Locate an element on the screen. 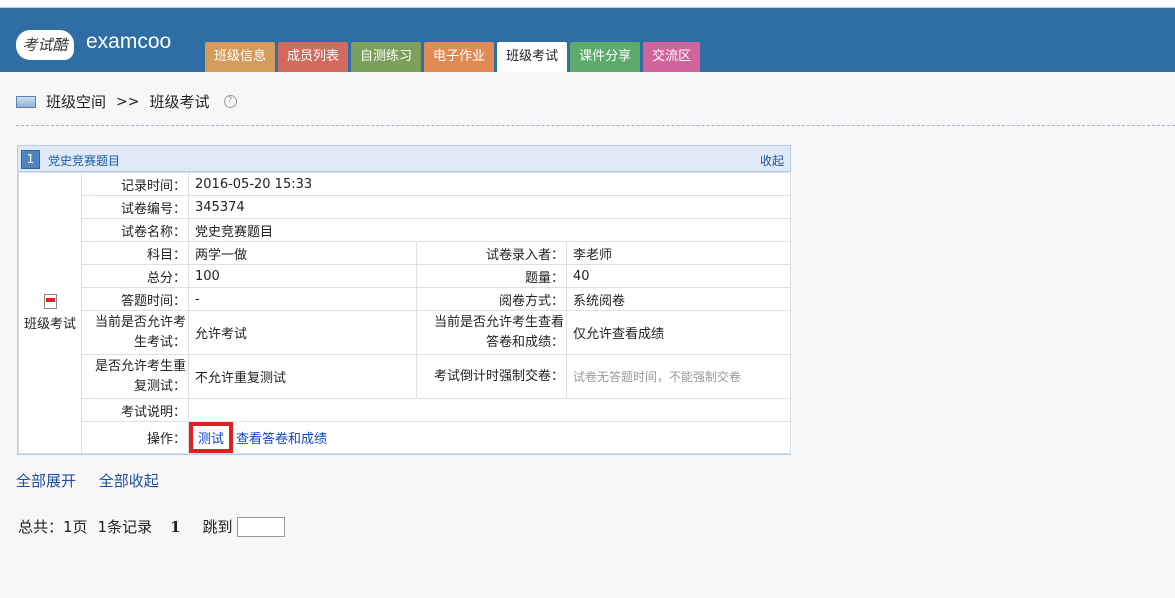 The image size is (1175, 598). paper-name-value: 党史竞赛题目 is located at coordinates (489, 230).